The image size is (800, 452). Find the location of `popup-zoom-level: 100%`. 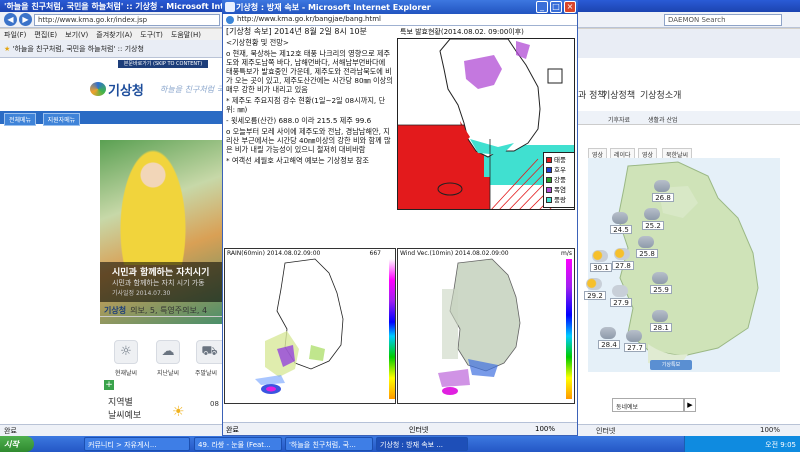

popup-zoom-level: 100% is located at coordinates (545, 429).